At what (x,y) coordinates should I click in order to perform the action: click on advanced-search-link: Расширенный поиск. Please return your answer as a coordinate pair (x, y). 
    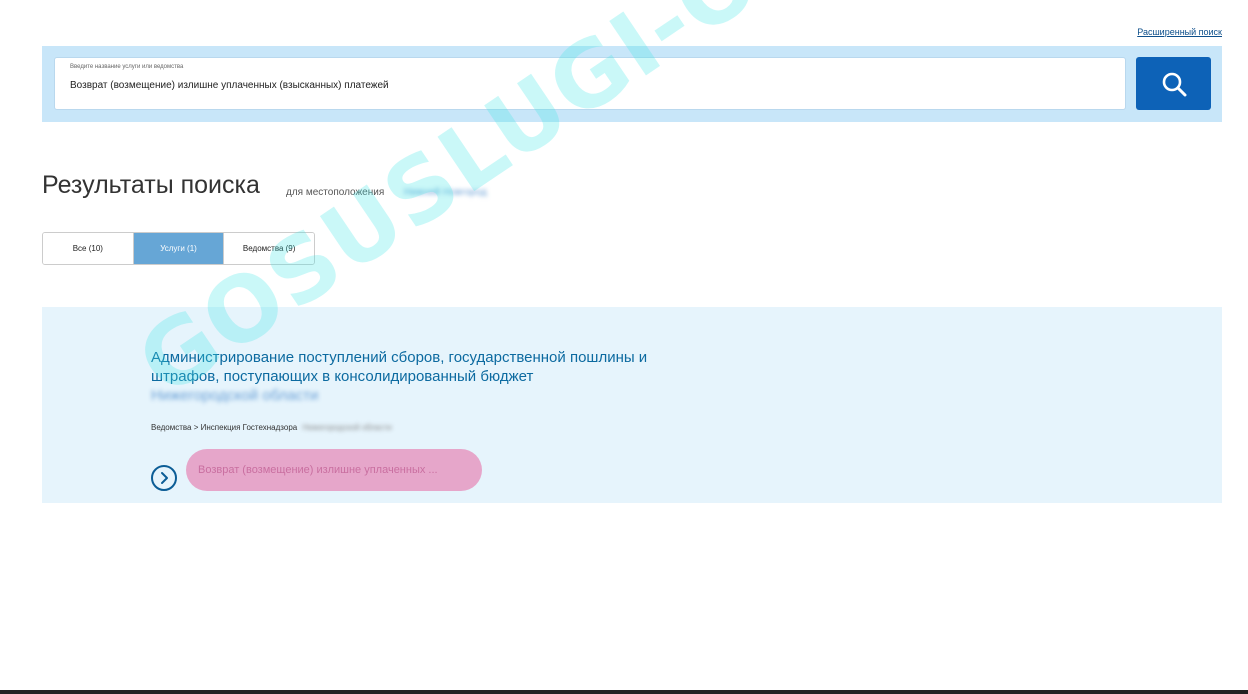
    Looking at the image, I should click on (1179, 32).